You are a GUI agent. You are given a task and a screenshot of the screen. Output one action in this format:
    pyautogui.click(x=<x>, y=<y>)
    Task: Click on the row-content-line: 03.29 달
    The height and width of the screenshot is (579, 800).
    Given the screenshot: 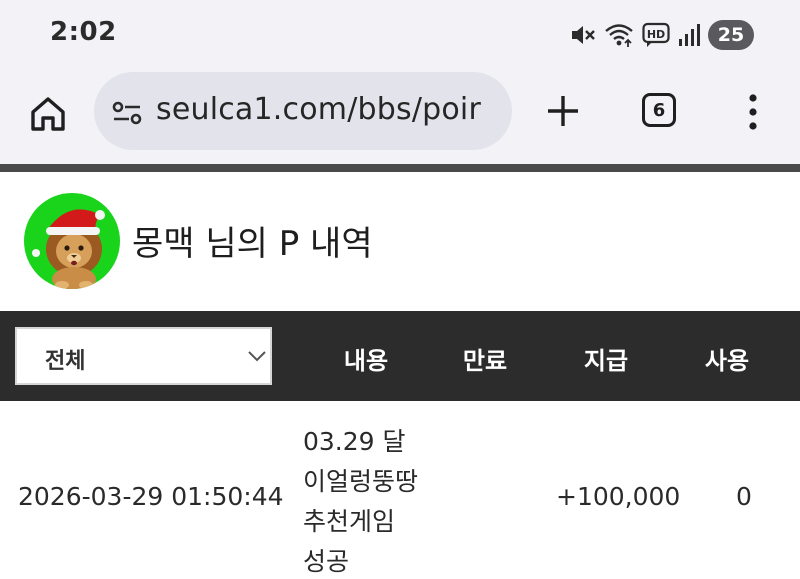 What is the action you would take?
    pyautogui.click(x=354, y=441)
    